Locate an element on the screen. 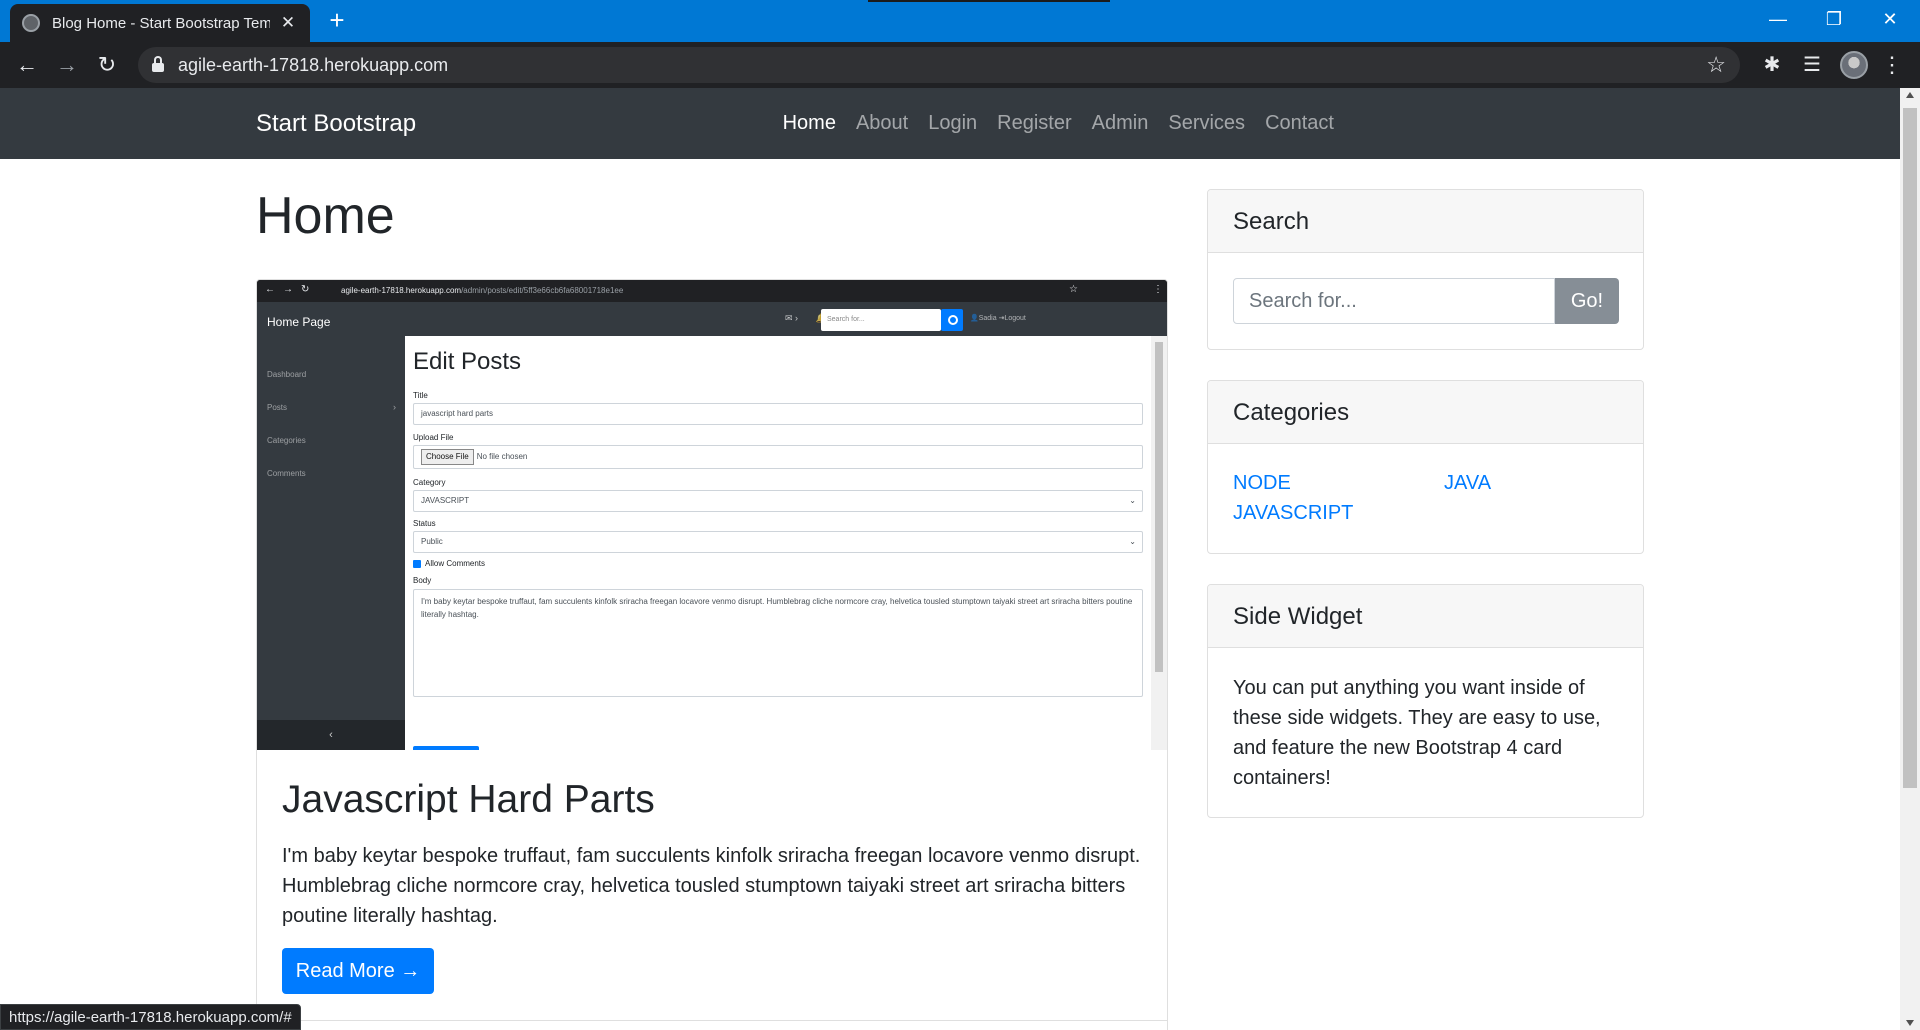 Image resolution: width=1920 pixels, height=1030 pixels. image-status-select: Public ⌄ is located at coordinates (778, 542).